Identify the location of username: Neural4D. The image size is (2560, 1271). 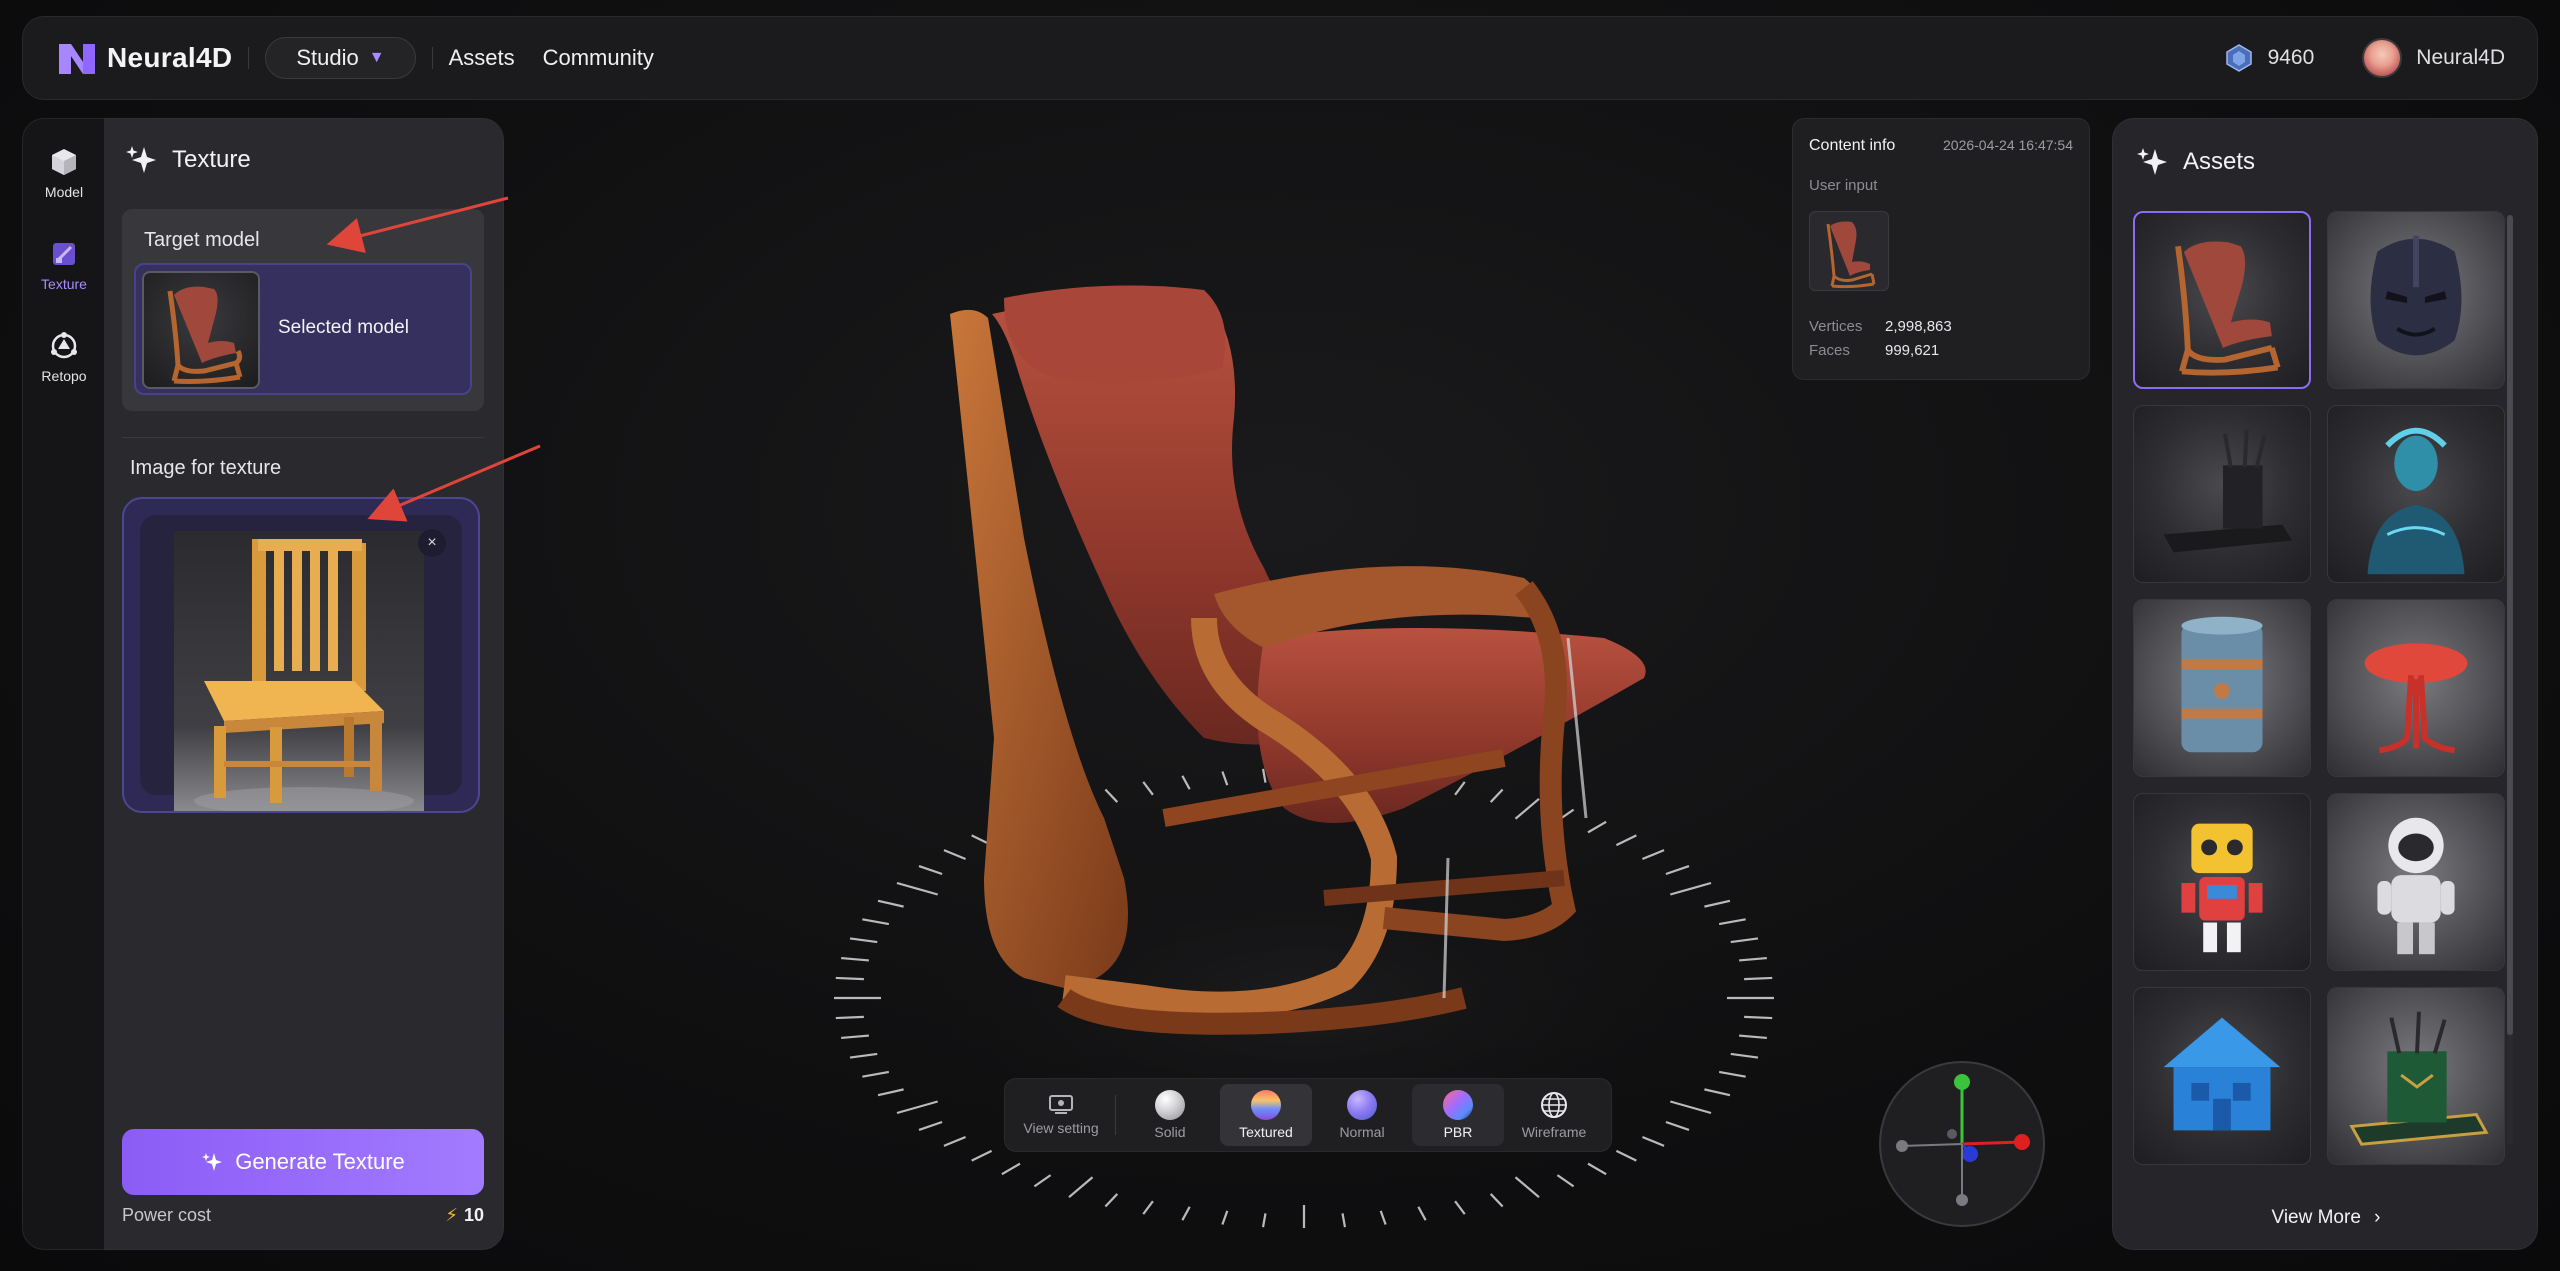
(2460, 57).